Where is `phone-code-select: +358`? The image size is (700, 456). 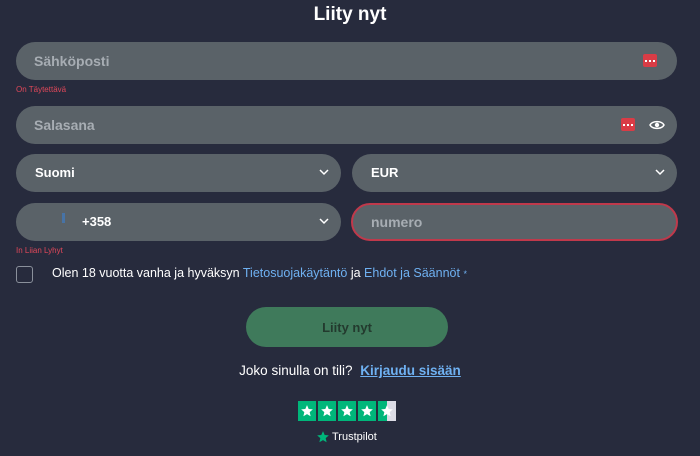 phone-code-select: +358 is located at coordinates (178, 222).